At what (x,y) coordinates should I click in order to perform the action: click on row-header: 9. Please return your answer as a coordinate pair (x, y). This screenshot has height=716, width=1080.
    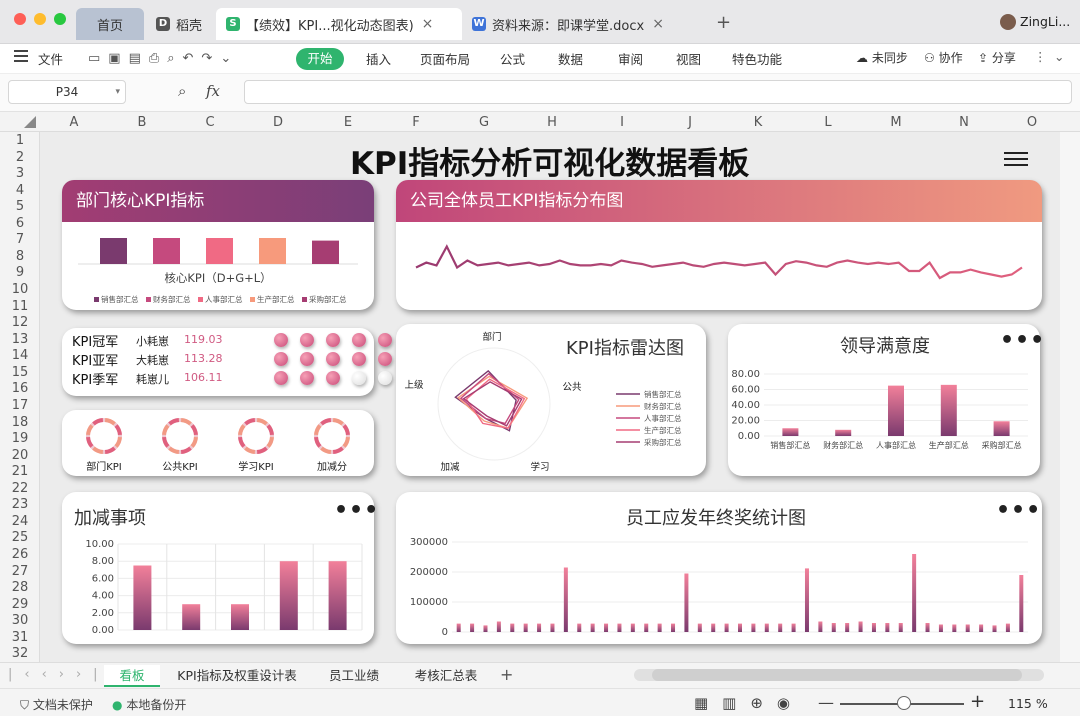
    Looking at the image, I should click on (20, 272).